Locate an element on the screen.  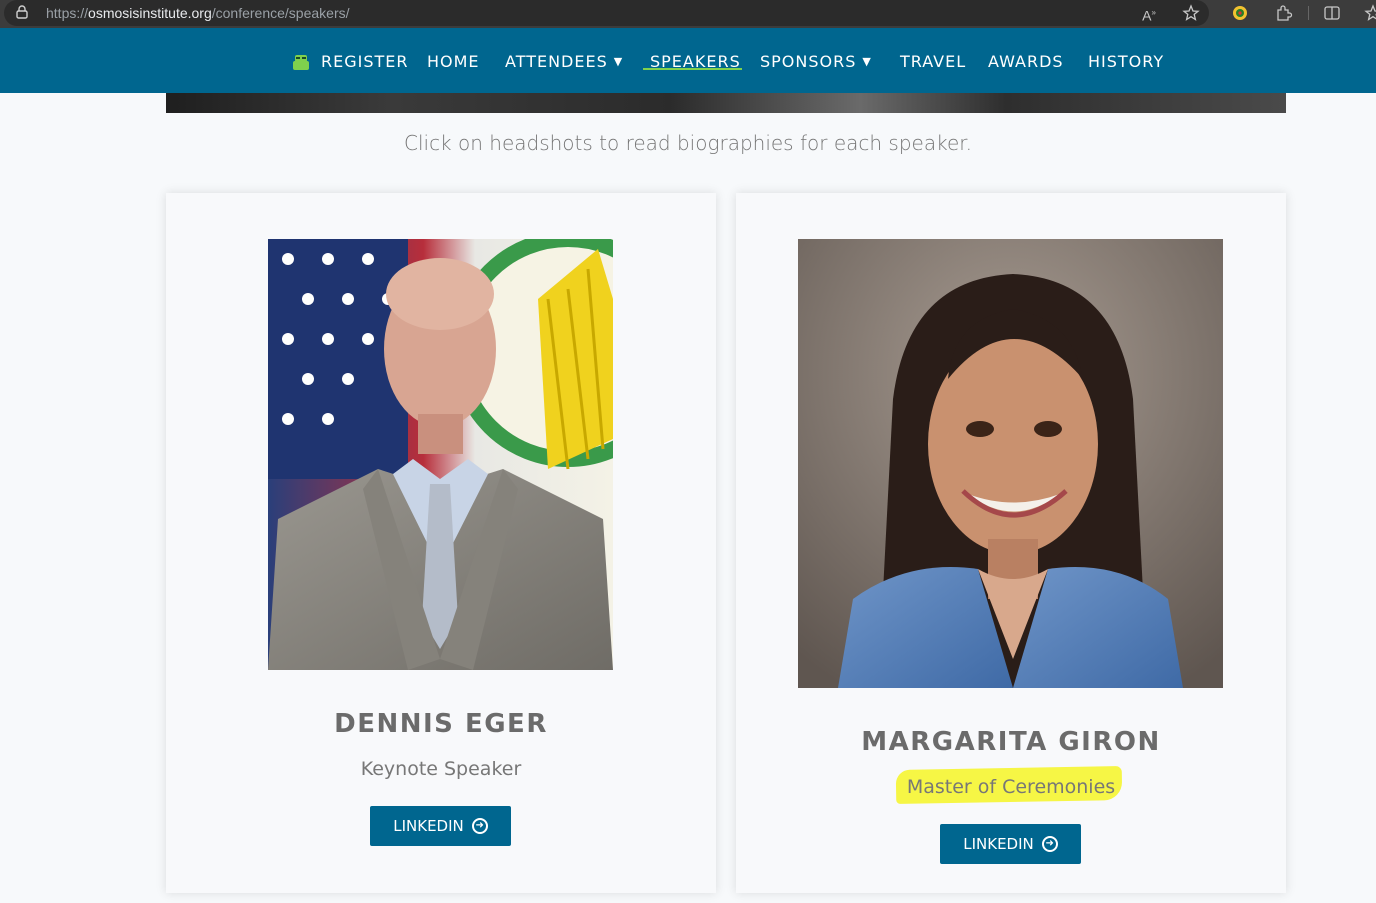
read-aloud-icon: A» is located at coordinates (1149, 14).